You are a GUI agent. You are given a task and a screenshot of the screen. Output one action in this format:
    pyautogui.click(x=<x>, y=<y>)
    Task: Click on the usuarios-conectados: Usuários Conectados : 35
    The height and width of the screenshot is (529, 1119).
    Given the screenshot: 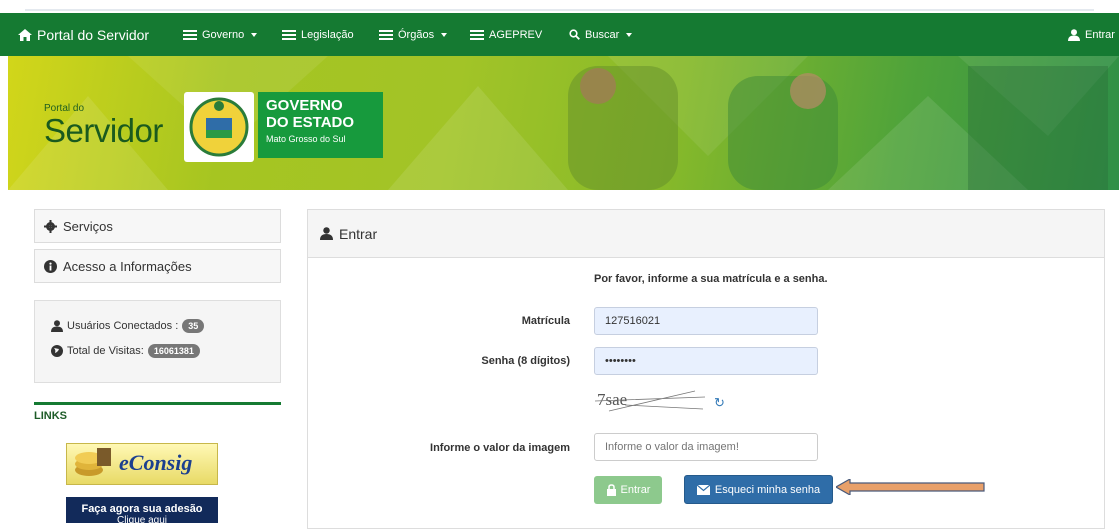 What is the action you would take?
    pyautogui.click(x=128, y=326)
    